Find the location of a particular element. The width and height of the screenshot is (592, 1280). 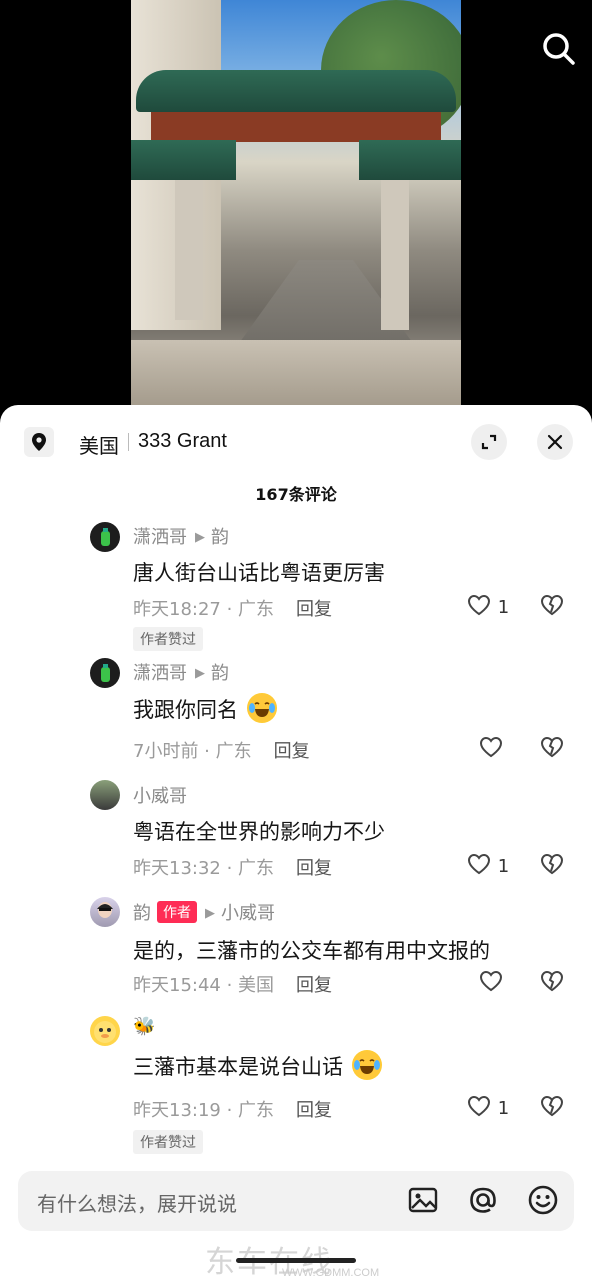

gate-side-roof-right is located at coordinates (410, 160).